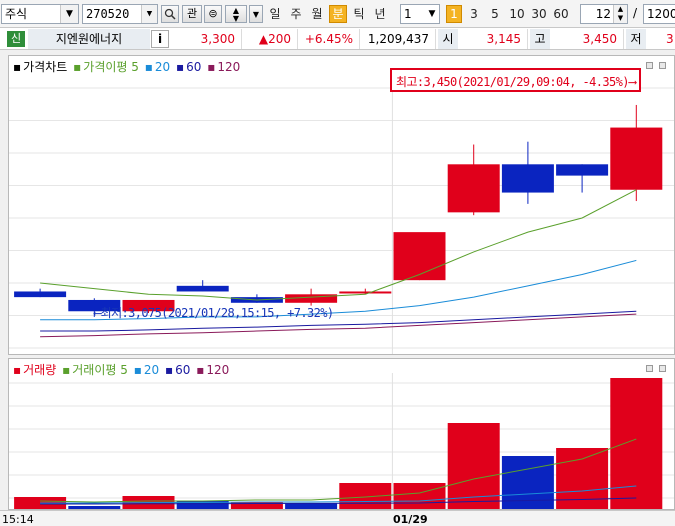 The width and height of the screenshot is (675, 526). What do you see at coordinates (474, 14) in the screenshot?
I see `interval-3-button: 3` at bounding box center [474, 14].